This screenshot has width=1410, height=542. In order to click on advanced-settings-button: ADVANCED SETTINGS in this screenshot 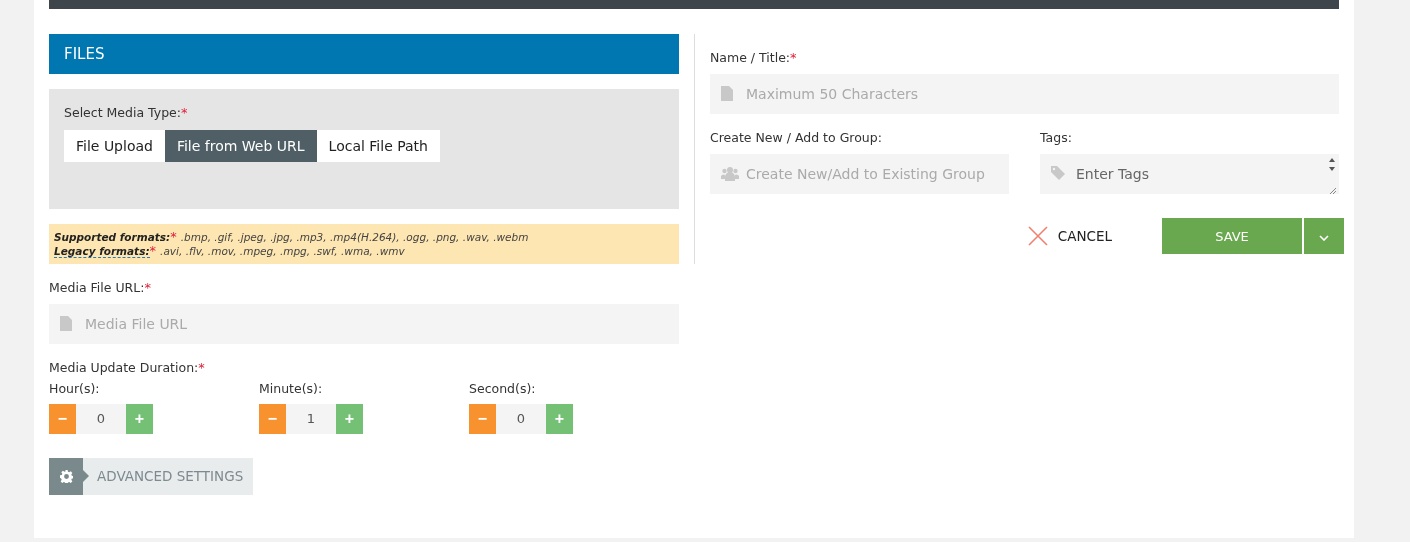, I will do `click(151, 476)`.